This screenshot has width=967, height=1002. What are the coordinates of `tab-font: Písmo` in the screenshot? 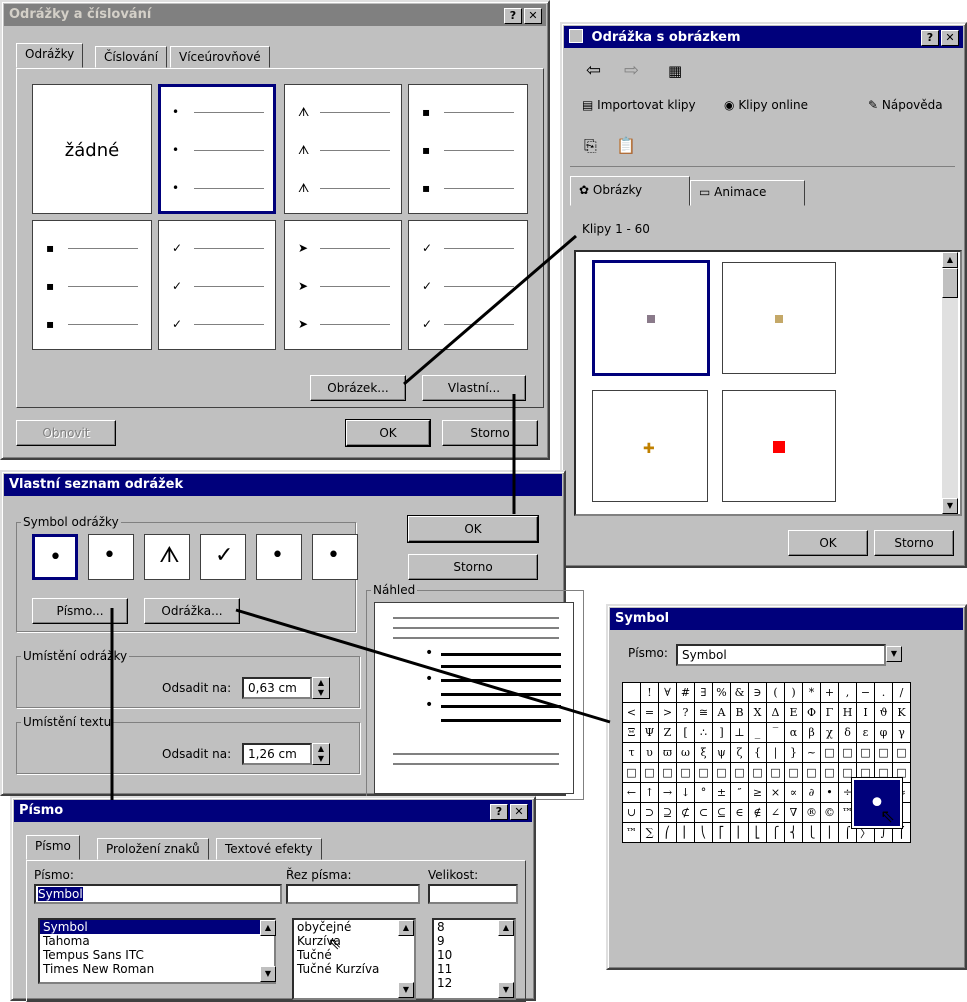 It's located at (53, 847).